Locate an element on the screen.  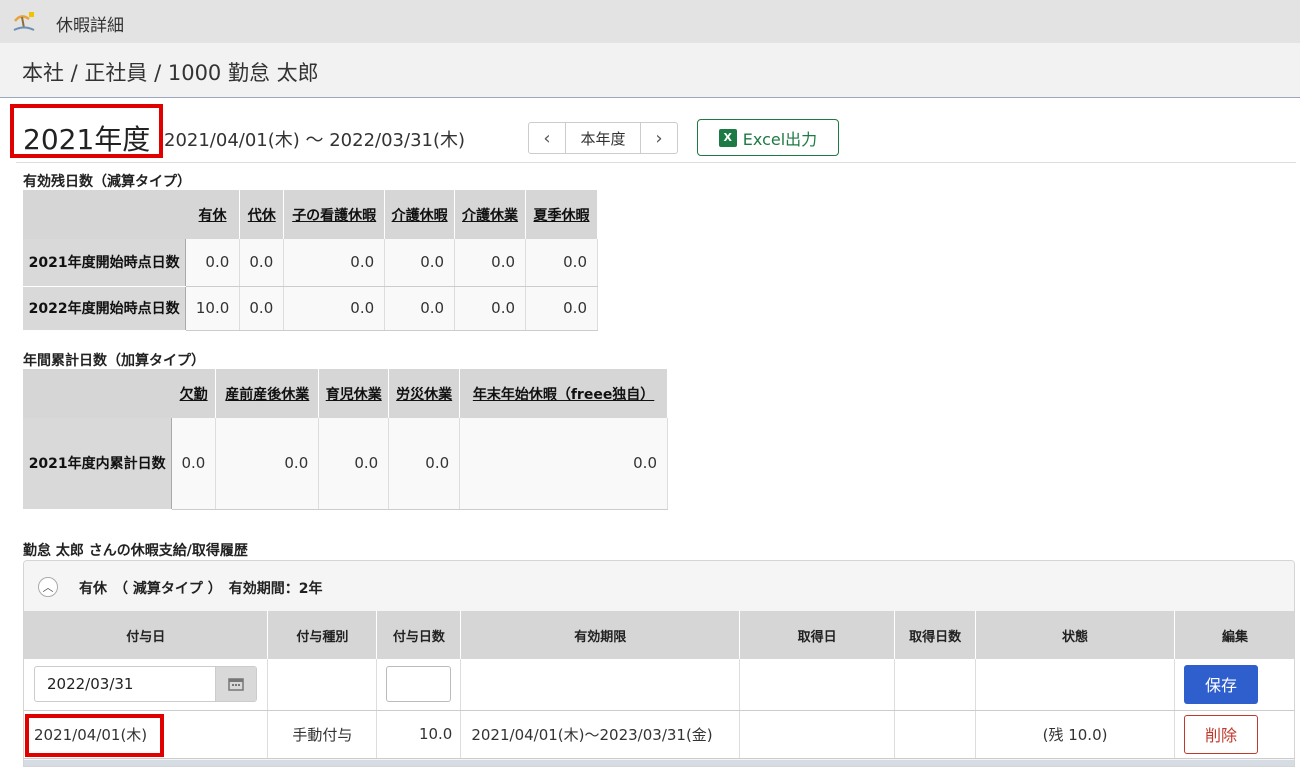
column-header-link: 産前産後休業 is located at coordinates (267, 393).